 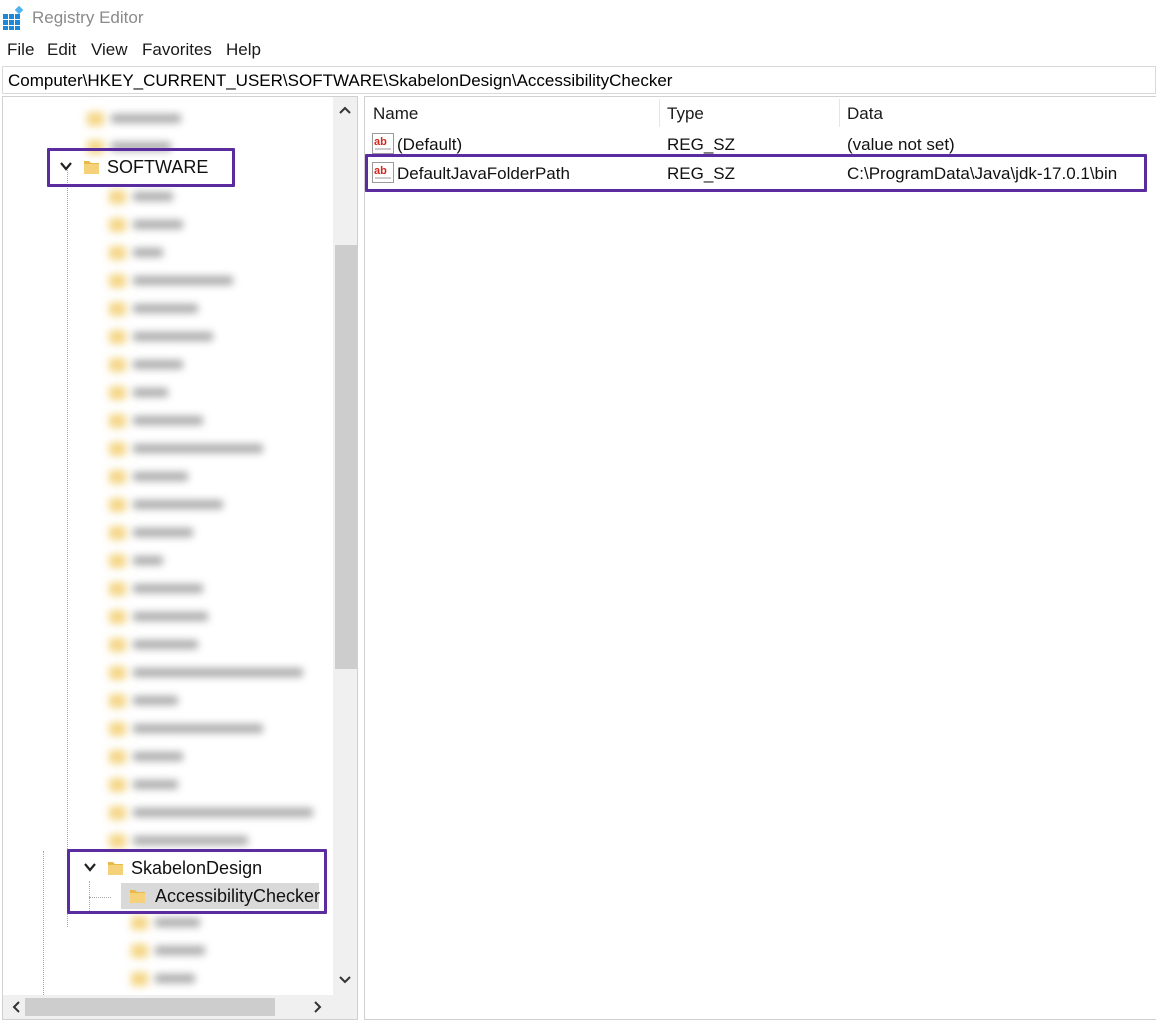 I want to click on column-header-name: Name, so click(x=512, y=113).